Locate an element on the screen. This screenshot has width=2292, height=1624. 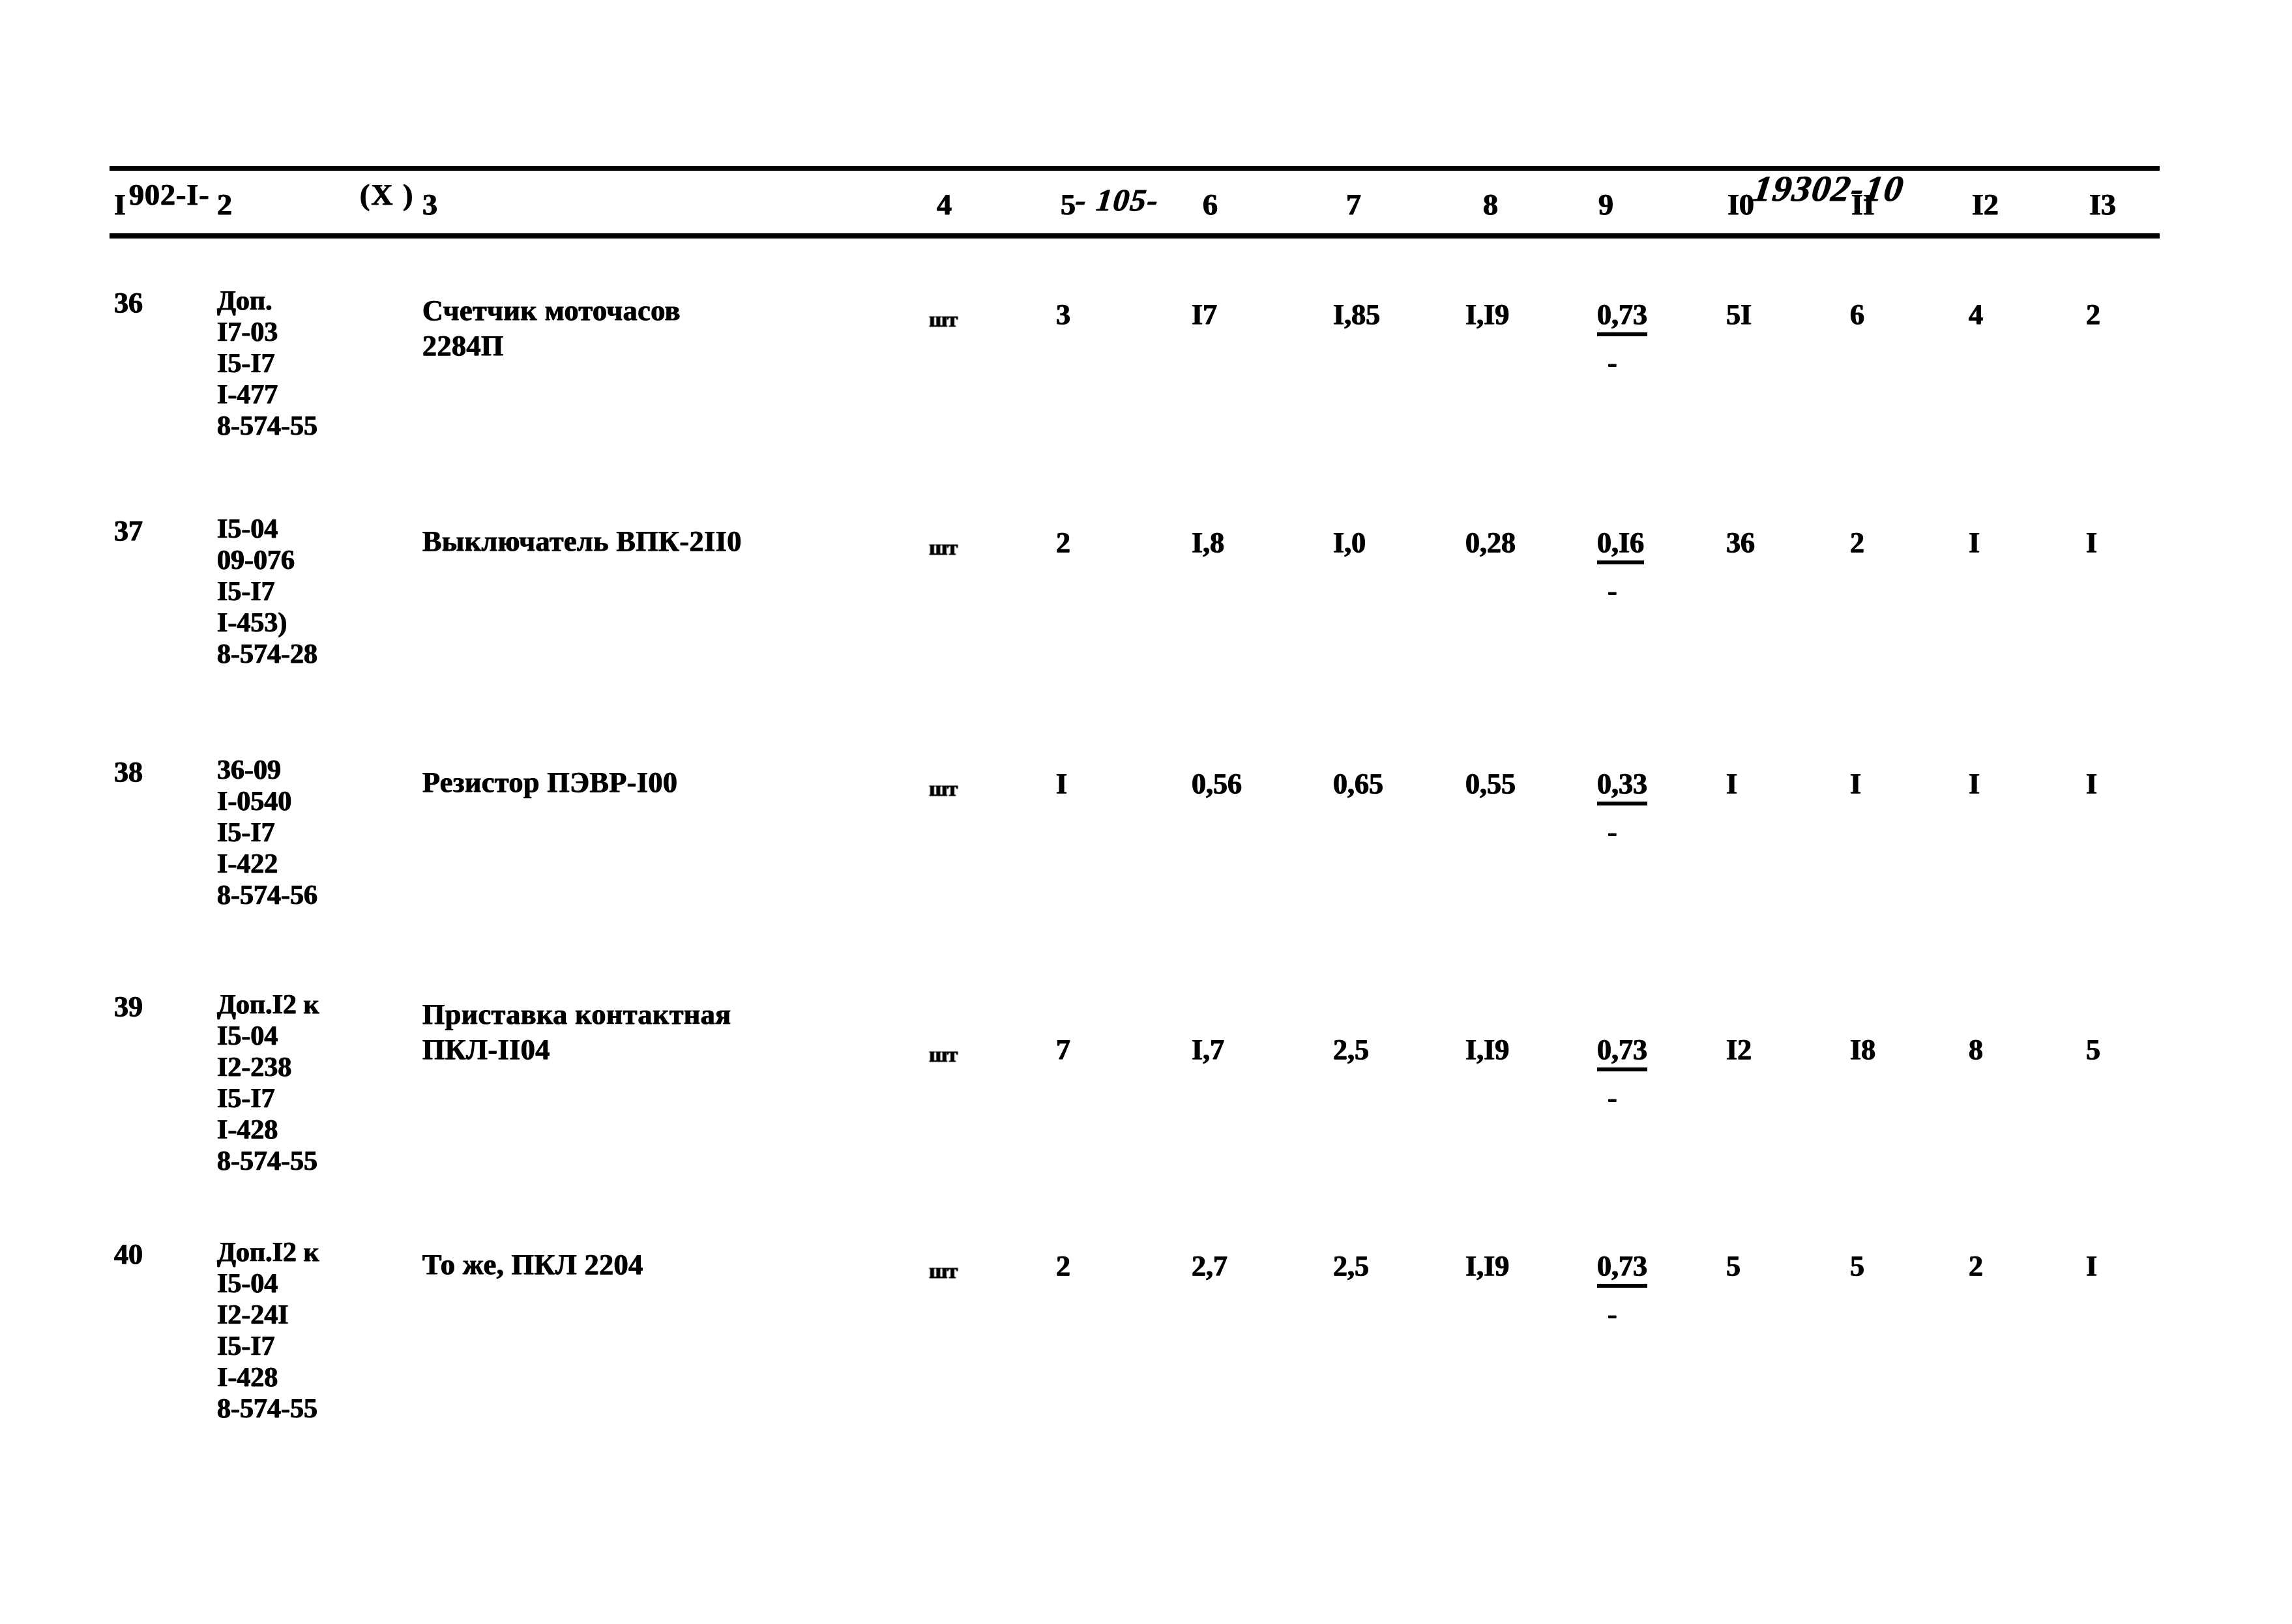
row-col5-value: 7 is located at coordinates (1063, 1050).